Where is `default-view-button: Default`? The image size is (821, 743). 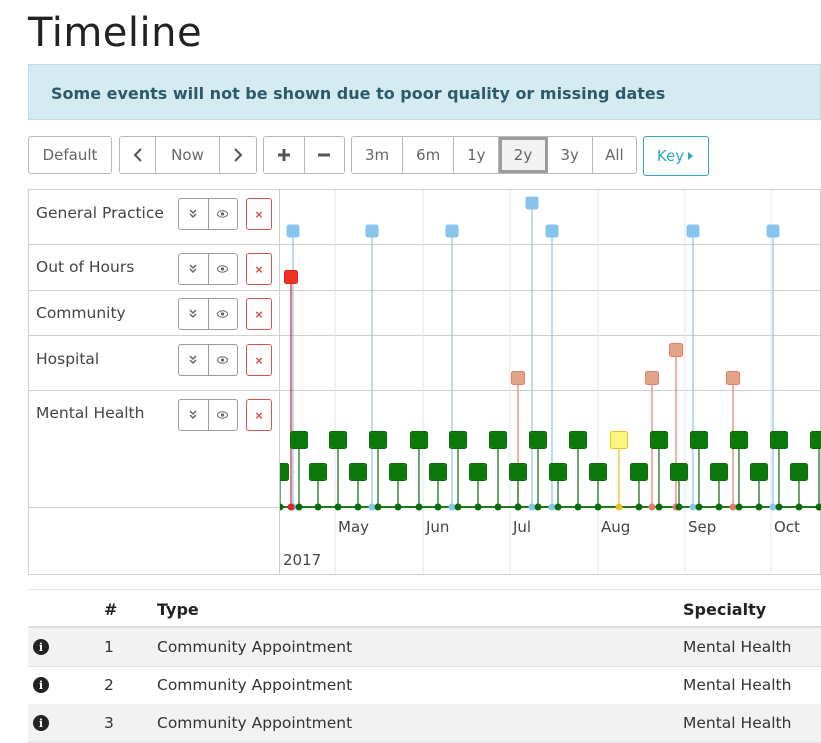 default-view-button: Default is located at coordinates (70, 155).